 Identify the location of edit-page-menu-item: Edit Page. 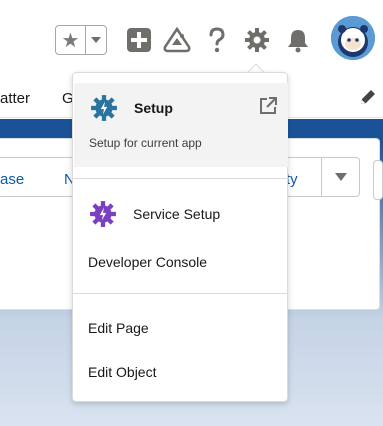
(181, 328).